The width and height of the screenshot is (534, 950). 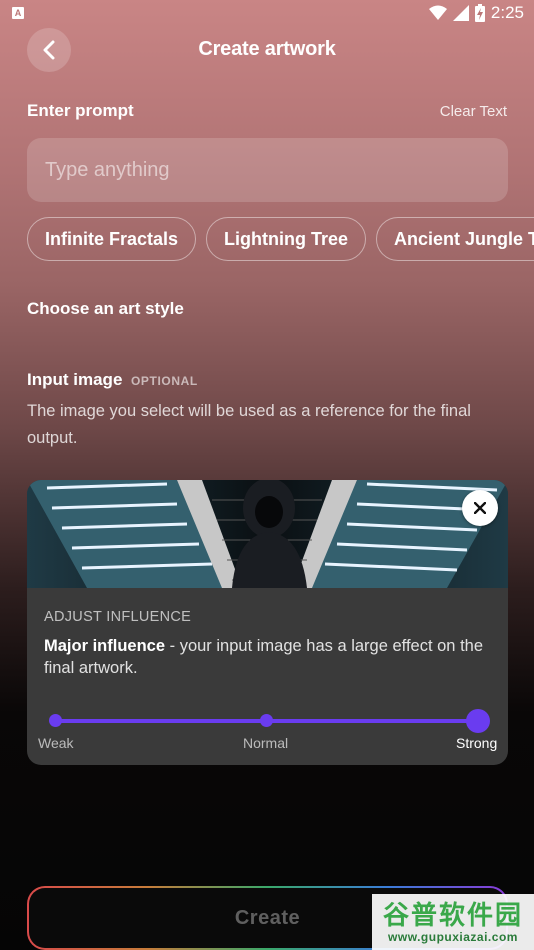 What do you see at coordinates (286, 239) in the screenshot?
I see `suggestion-chip: Lightning Tree` at bounding box center [286, 239].